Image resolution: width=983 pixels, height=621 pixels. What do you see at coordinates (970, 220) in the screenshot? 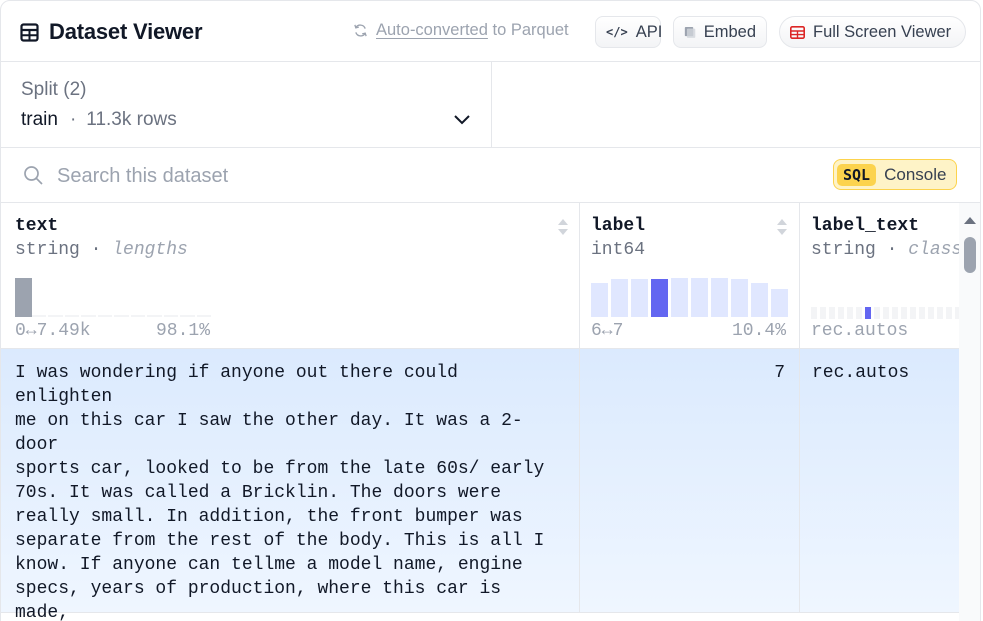
I see `scroll-up-arrow-icon` at bounding box center [970, 220].